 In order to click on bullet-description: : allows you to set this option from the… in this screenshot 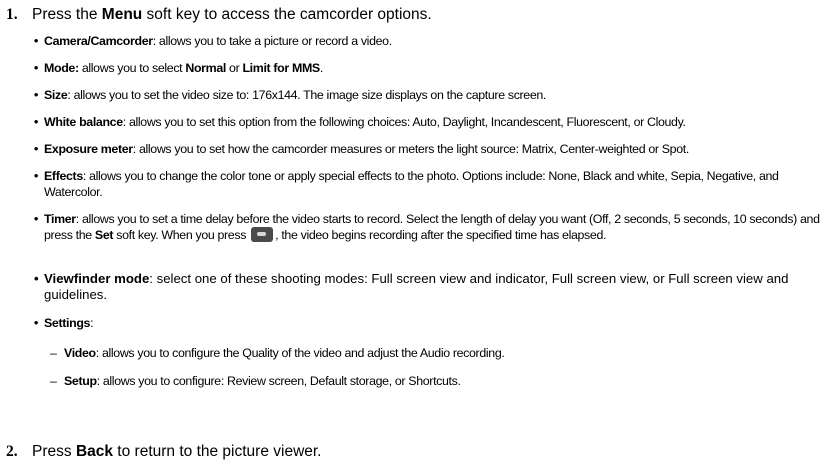, I will do `click(404, 122)`.